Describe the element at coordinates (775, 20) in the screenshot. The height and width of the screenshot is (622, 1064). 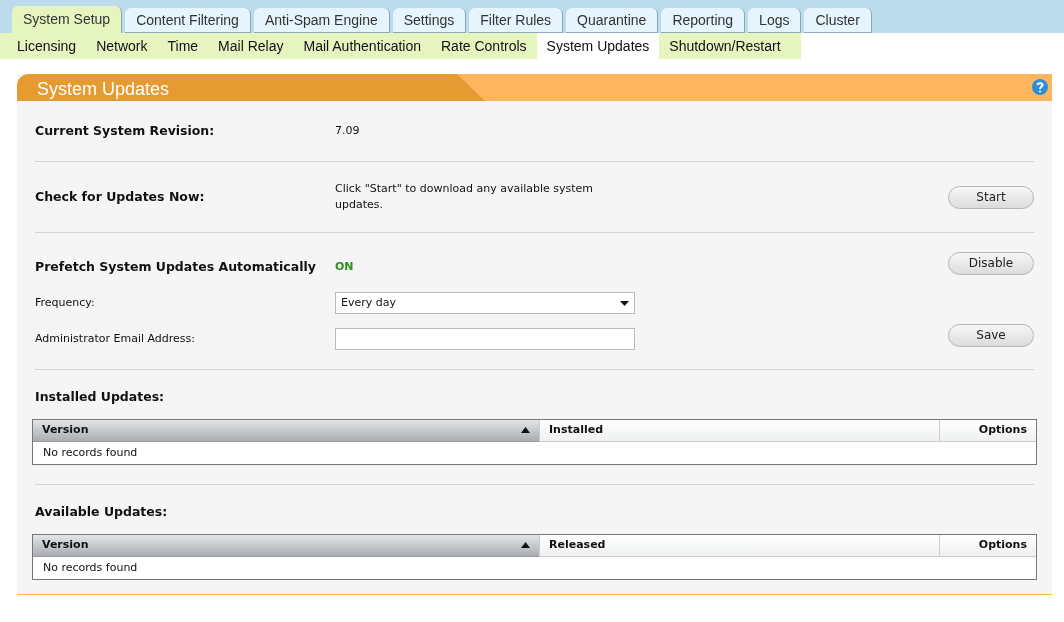
I see `main-tab: Logs` at that location.